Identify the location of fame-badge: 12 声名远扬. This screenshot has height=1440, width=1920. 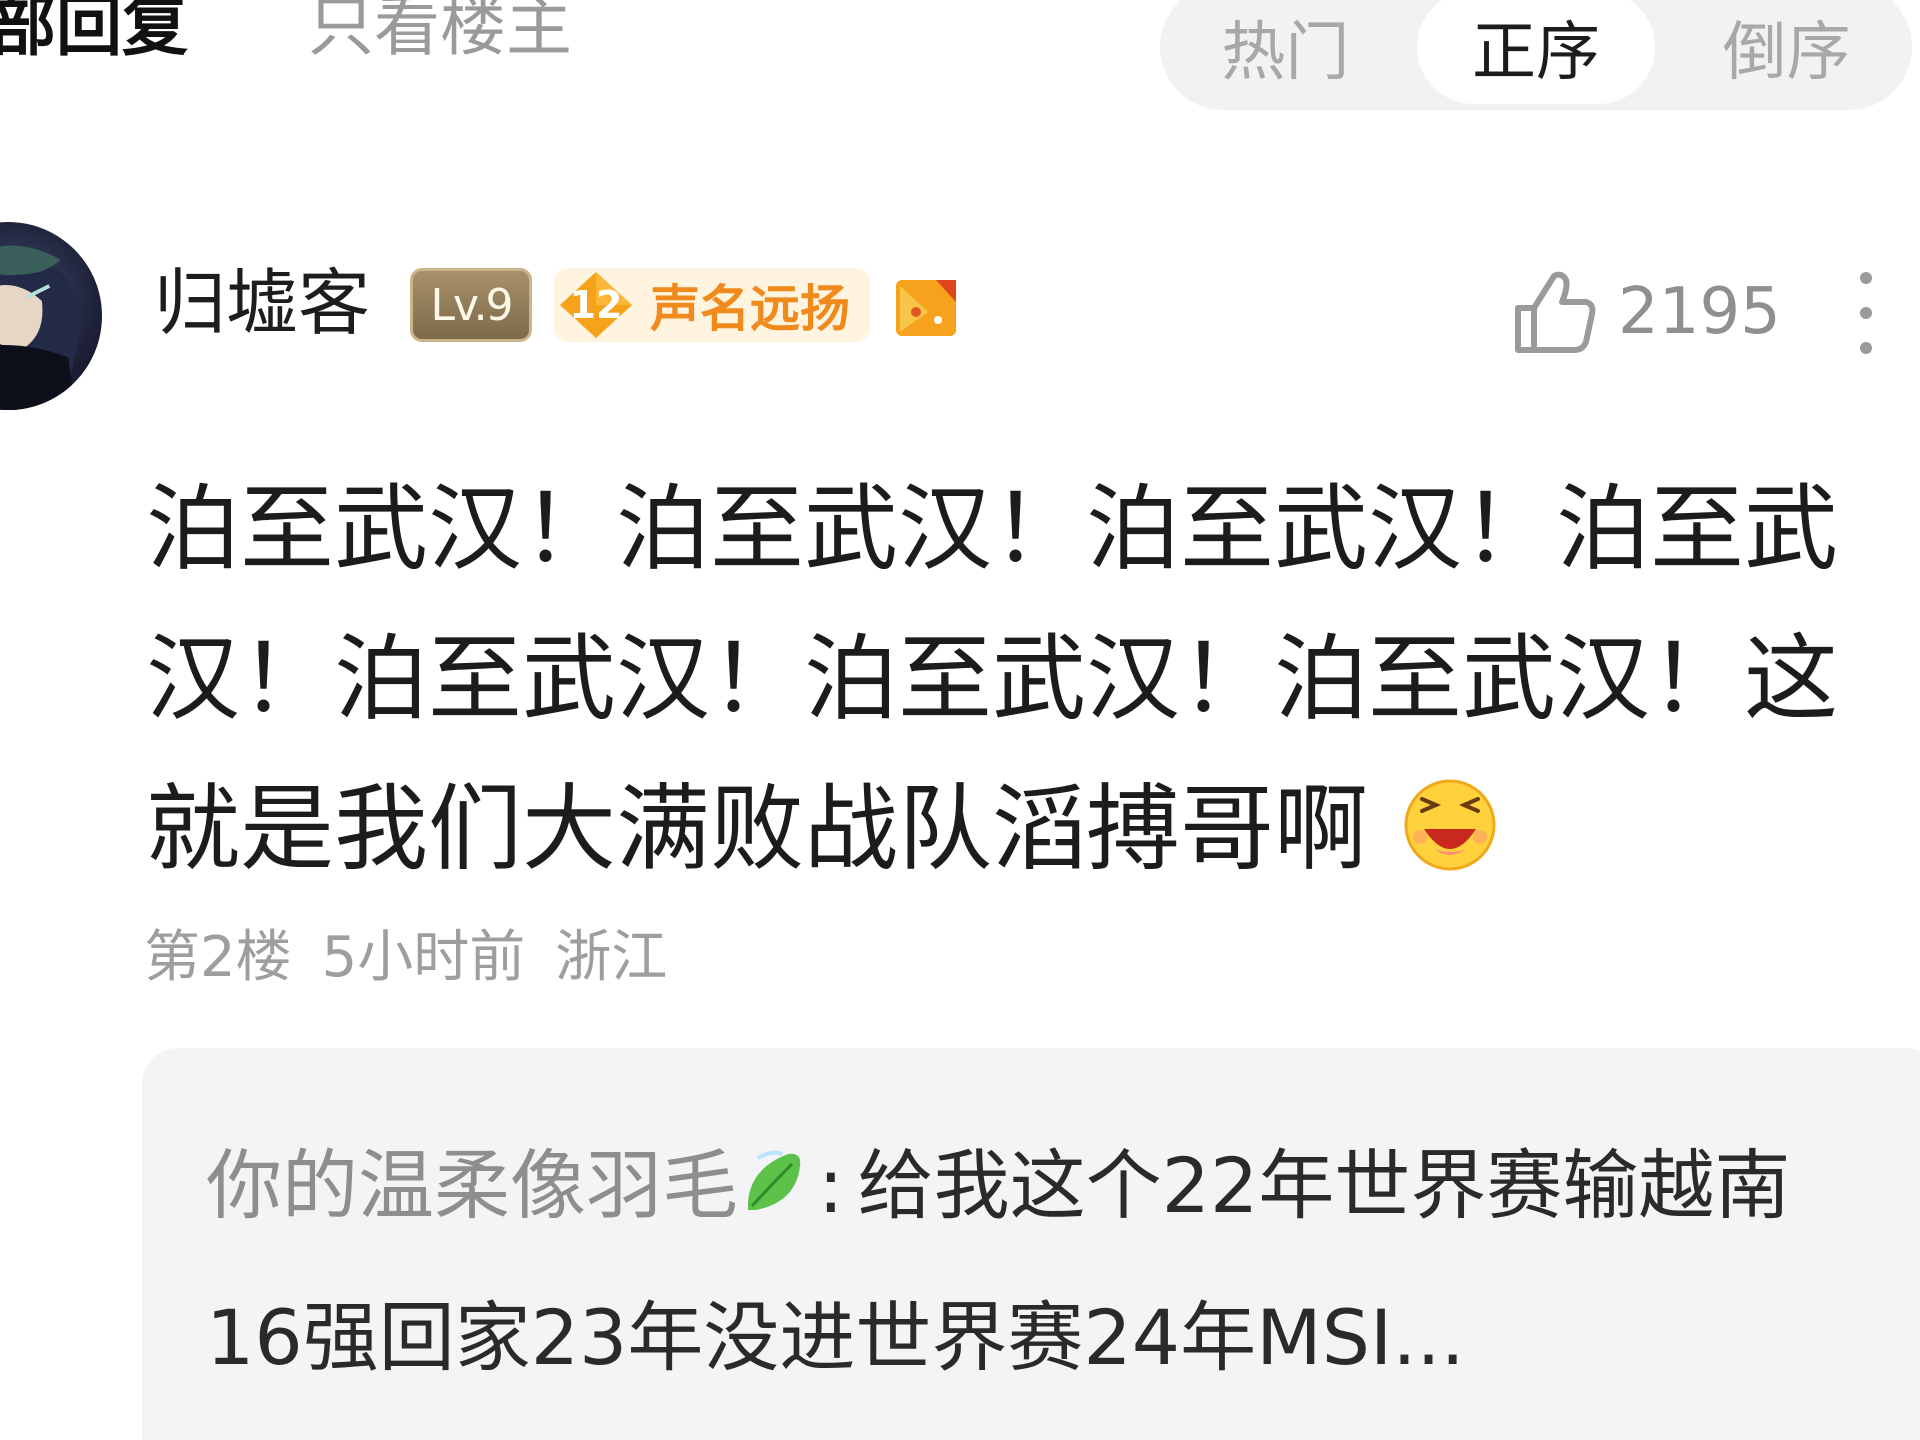
(712, 305).